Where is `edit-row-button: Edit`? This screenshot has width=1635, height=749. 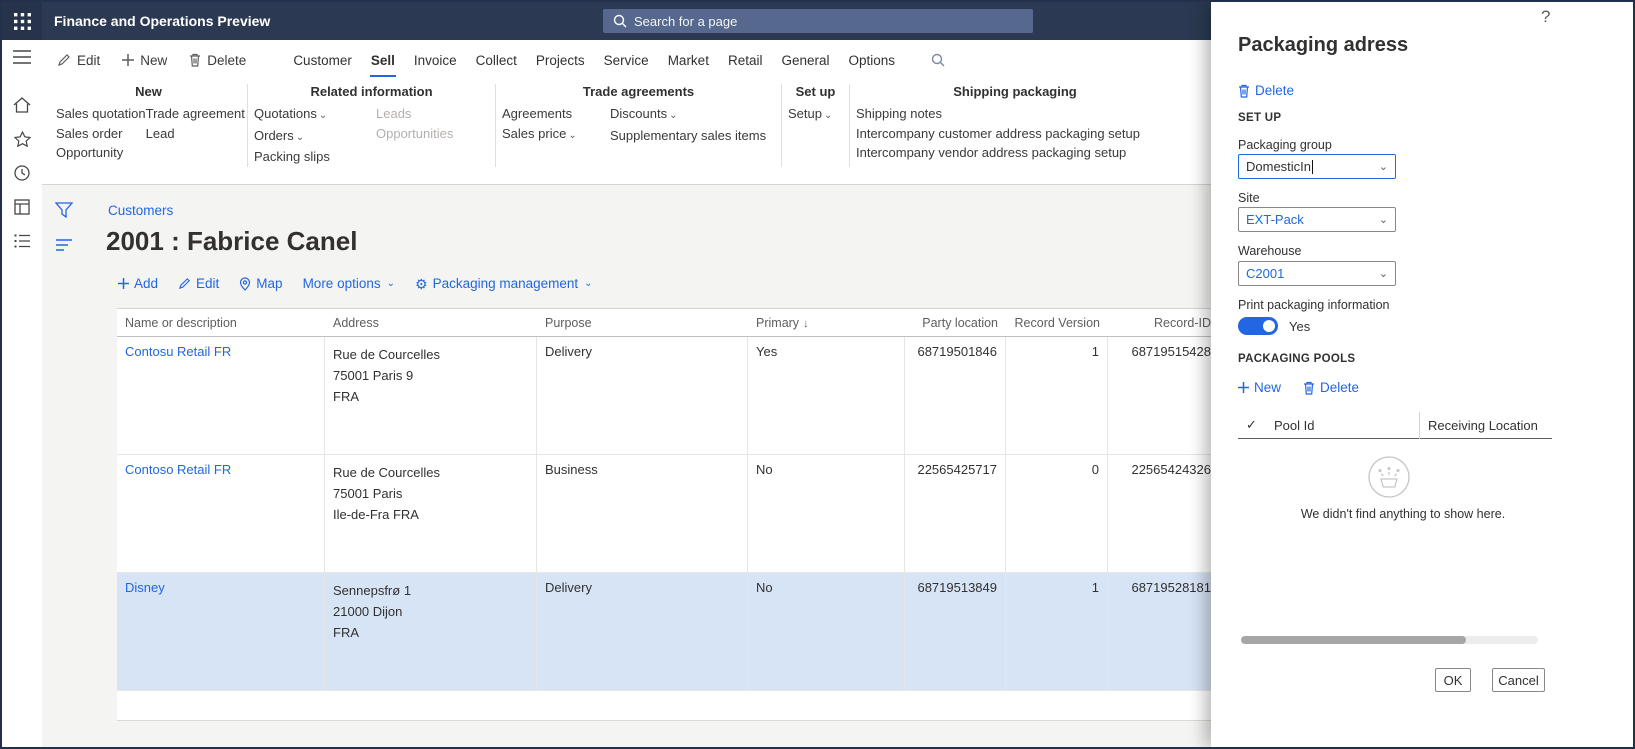 edit-row-button: Edit is located at coordinates (198, 283).